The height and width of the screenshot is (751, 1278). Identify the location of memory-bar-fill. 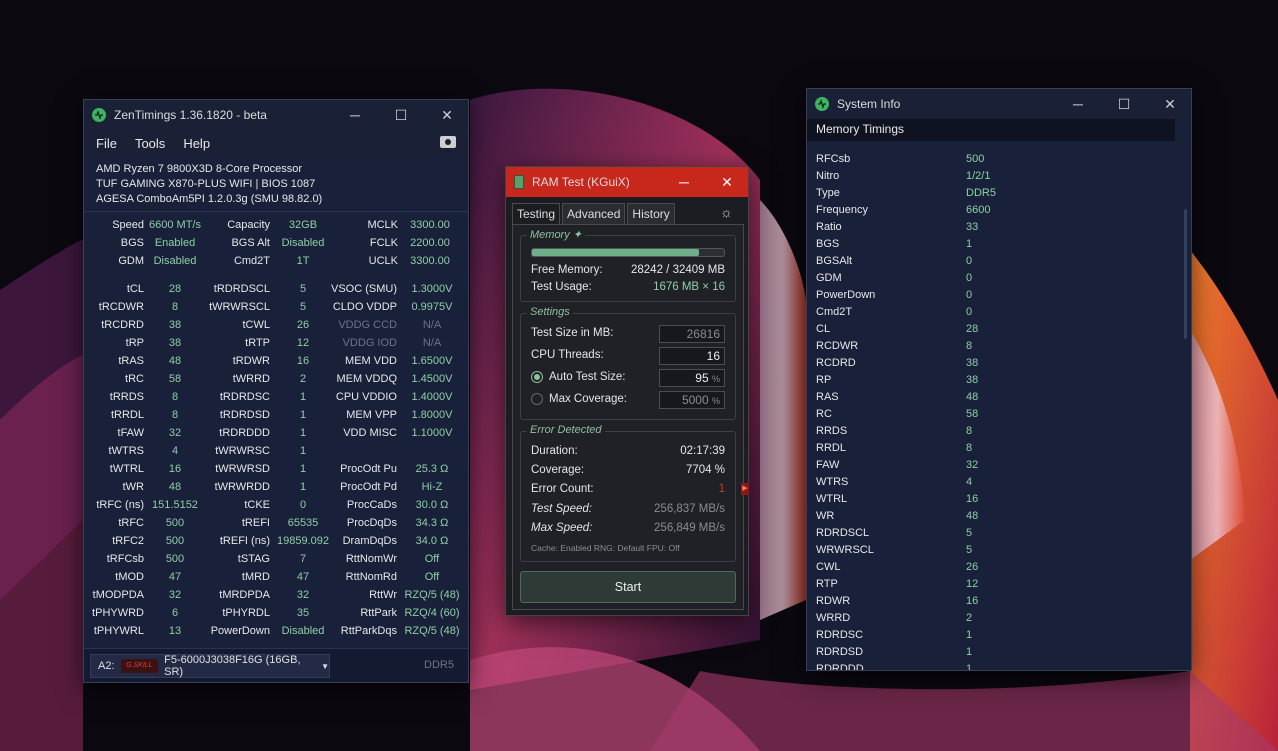
(616, 252).